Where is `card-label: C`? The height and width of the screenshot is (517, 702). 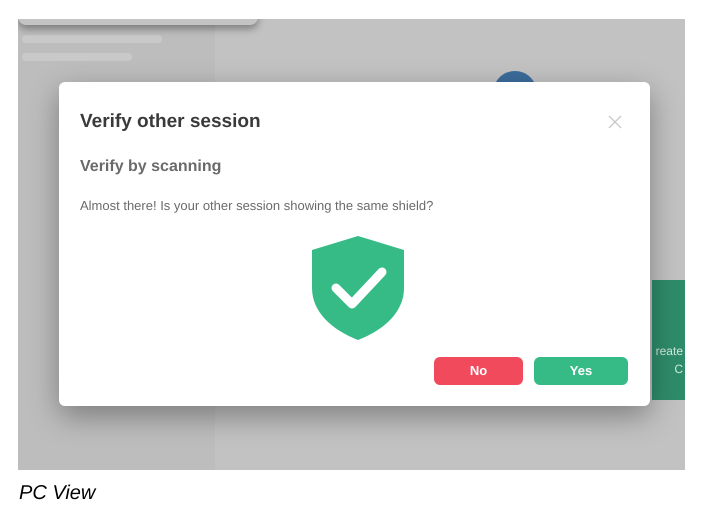 card-label: C is located at coordinates (678, 369).